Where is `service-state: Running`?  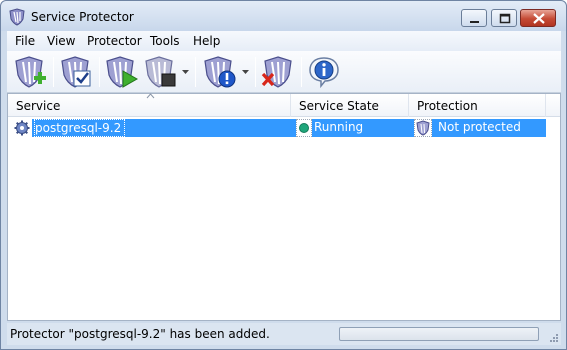
service-state: Running is located at coordinates (339, 127).